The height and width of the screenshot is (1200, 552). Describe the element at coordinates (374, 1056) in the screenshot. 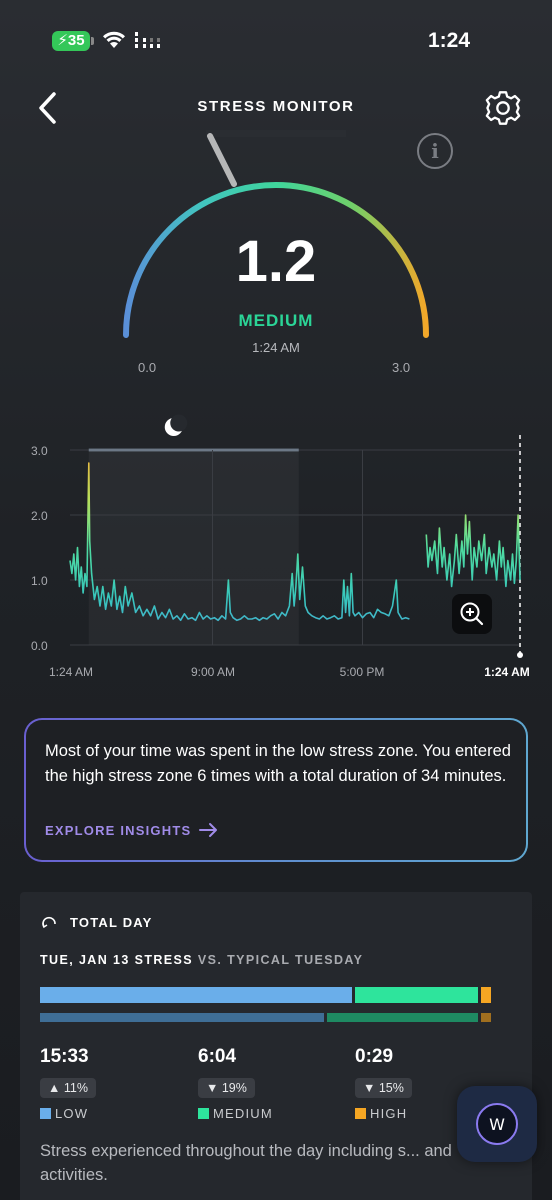

I see `stat-high-value: 0:29` at that location.